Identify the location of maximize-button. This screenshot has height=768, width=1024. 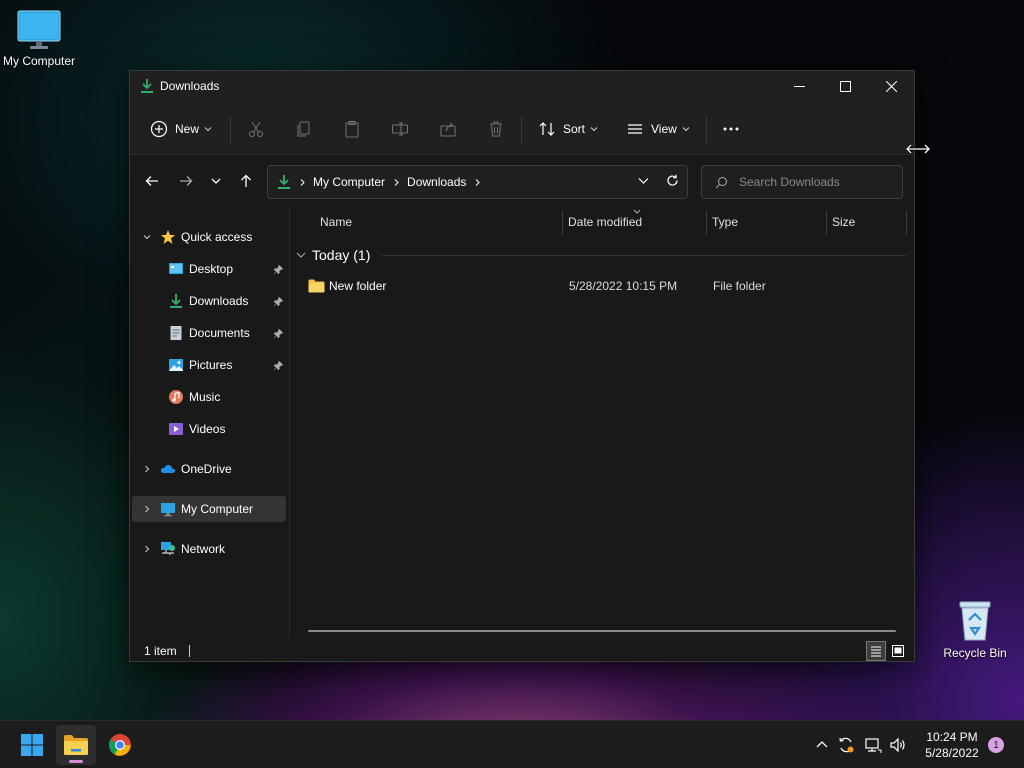
(845, 86).